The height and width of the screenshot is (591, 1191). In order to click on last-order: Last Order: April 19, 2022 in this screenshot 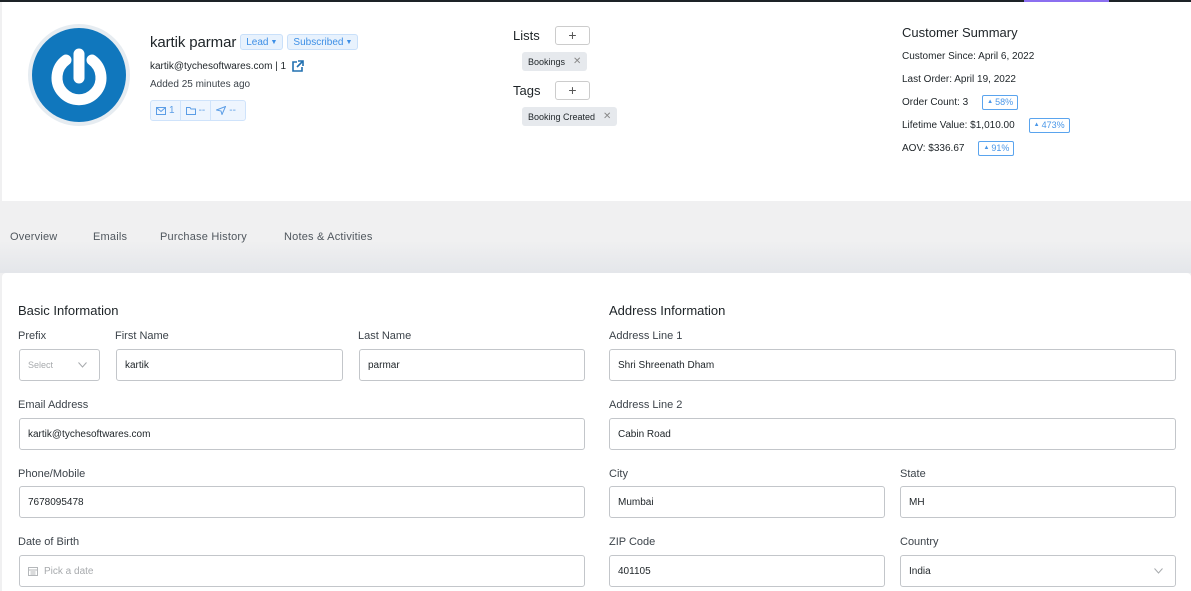, I will do `click(959, 79)`.